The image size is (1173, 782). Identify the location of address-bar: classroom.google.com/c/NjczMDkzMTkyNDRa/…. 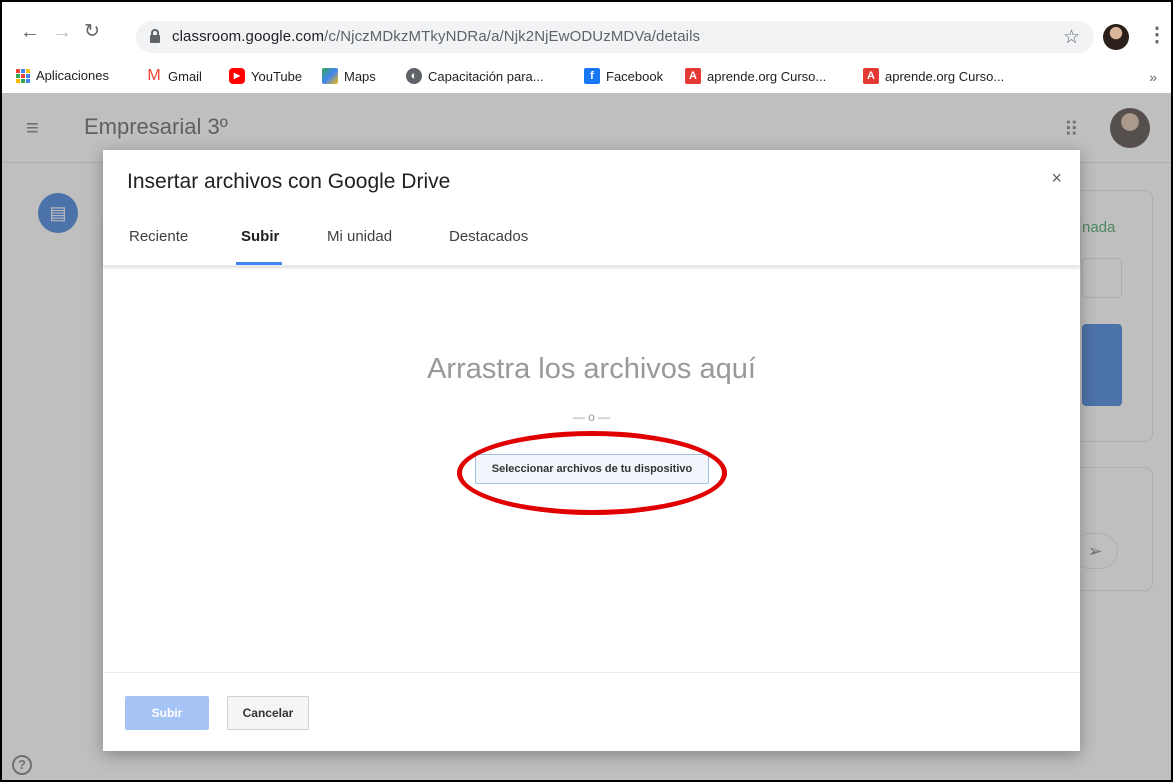
(615, 37).